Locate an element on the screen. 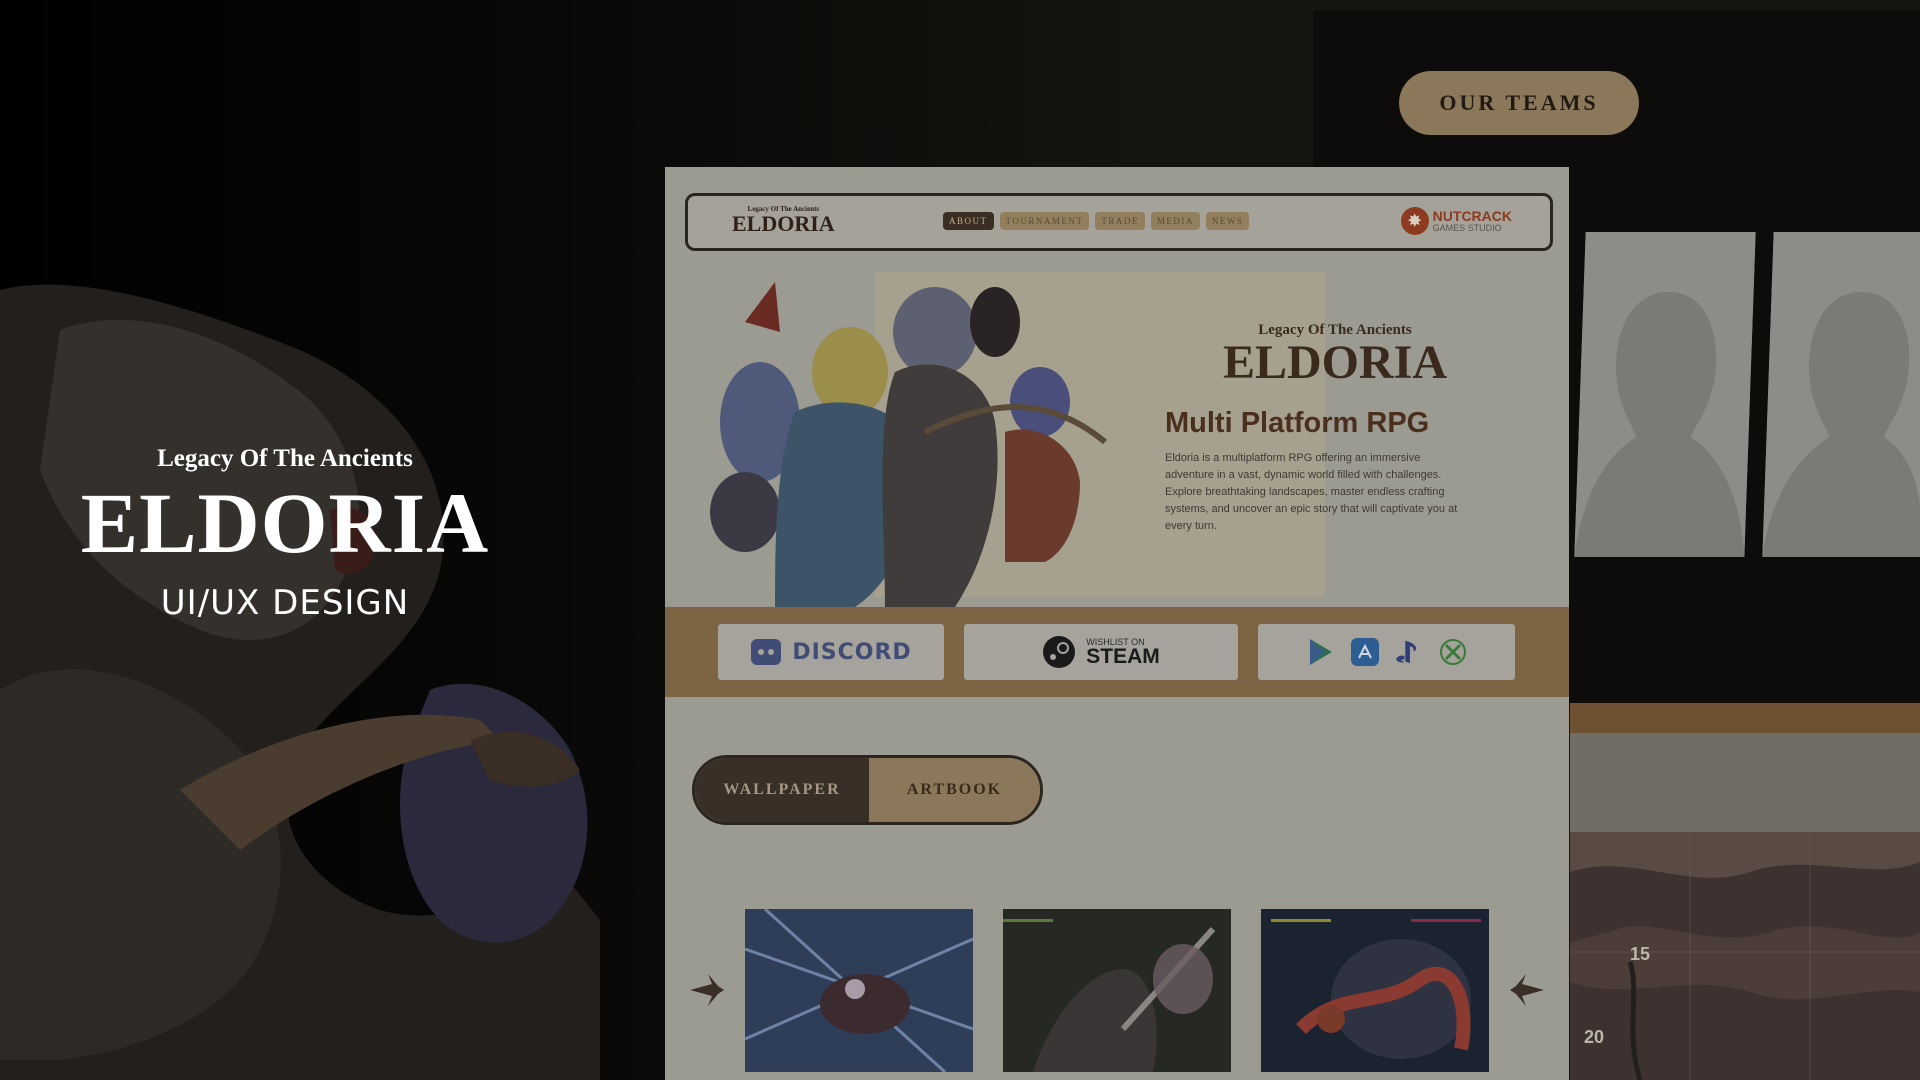 This screenshot has width=1920, height=1080. discord-button: DISCORD is located at coordinates (831, 652).